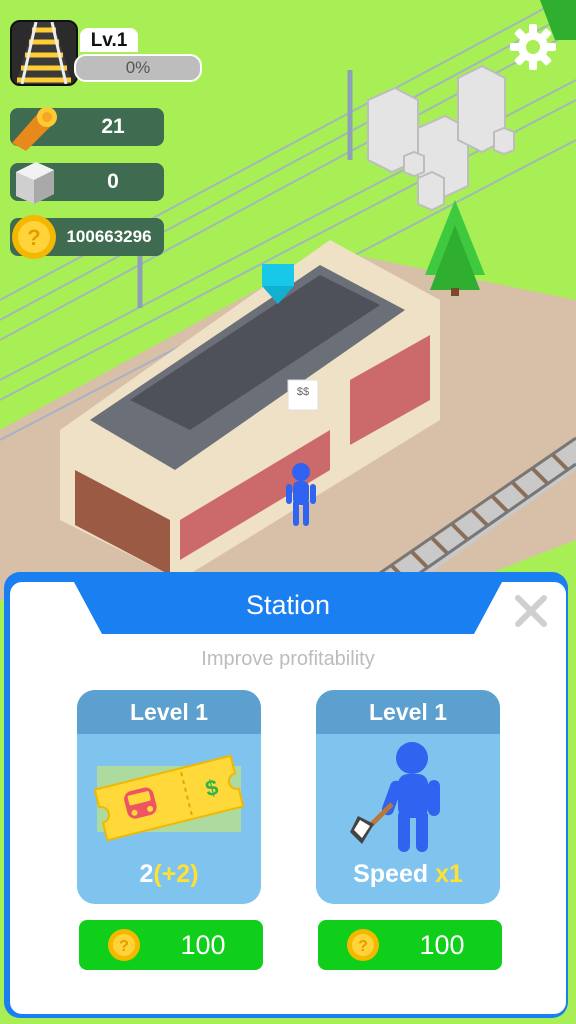 The width and height of the screenshot is (576, 1024). I want to click on xp-progress-bar: 0%, so click(138, 68).